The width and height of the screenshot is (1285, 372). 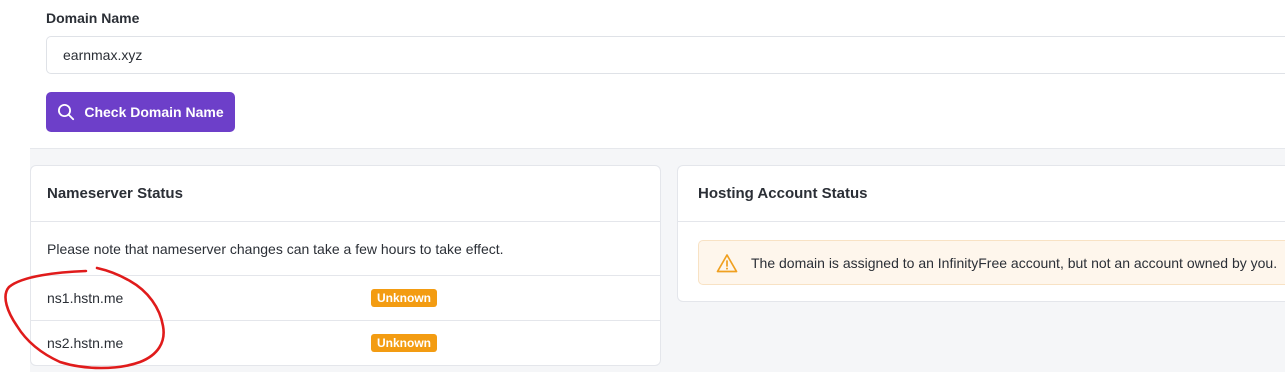 I want to click on check-domain-name-button: Check Domain Name, so click(x=140, y=112).